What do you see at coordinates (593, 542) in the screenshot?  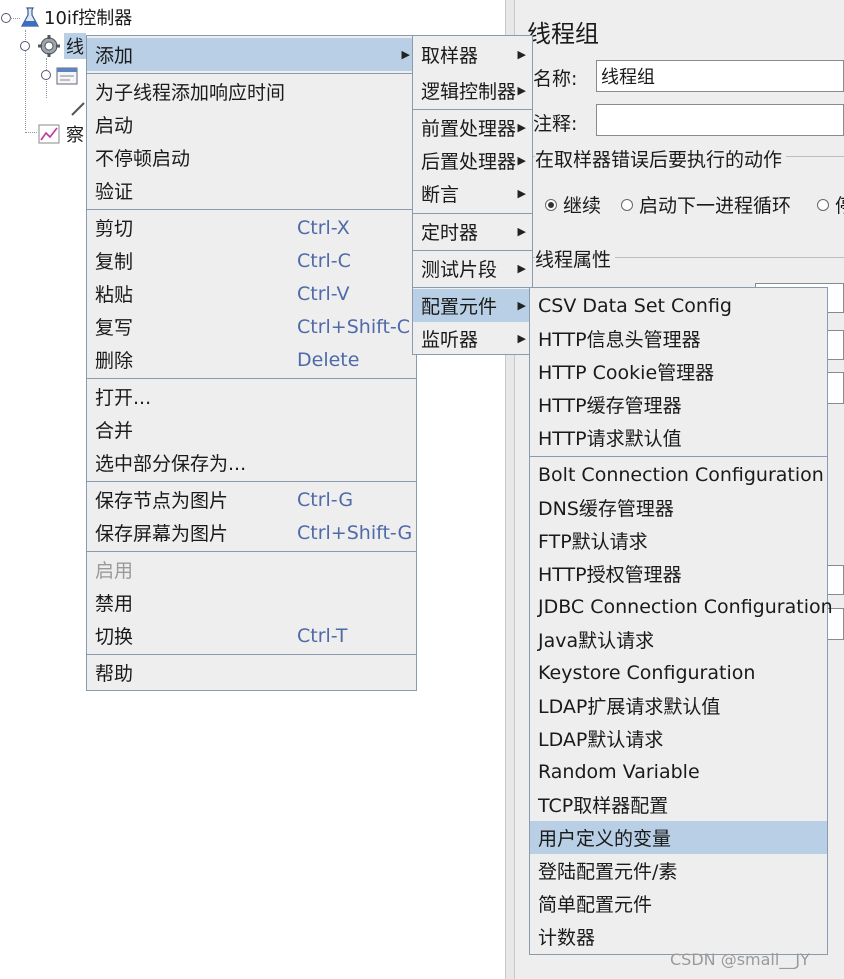 I see `menu-item-label: FTP默认请求` at bounding box center [593, 542].